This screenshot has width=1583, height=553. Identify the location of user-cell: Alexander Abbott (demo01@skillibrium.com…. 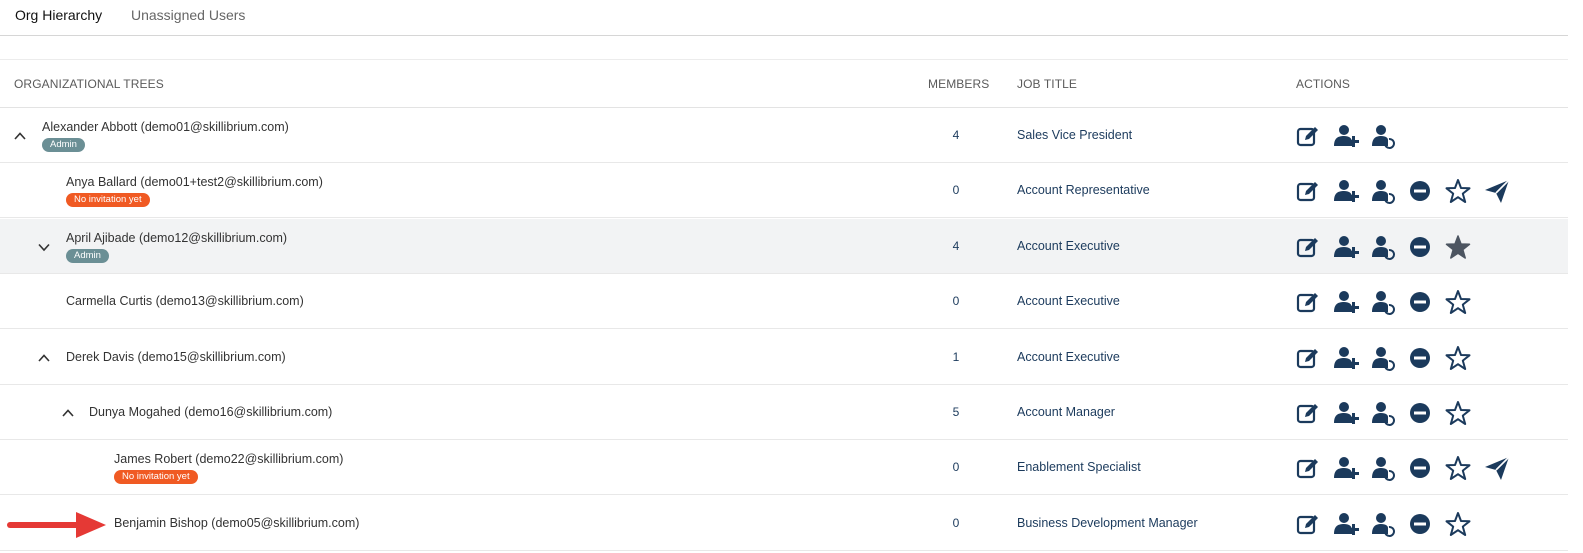
(165, 136).